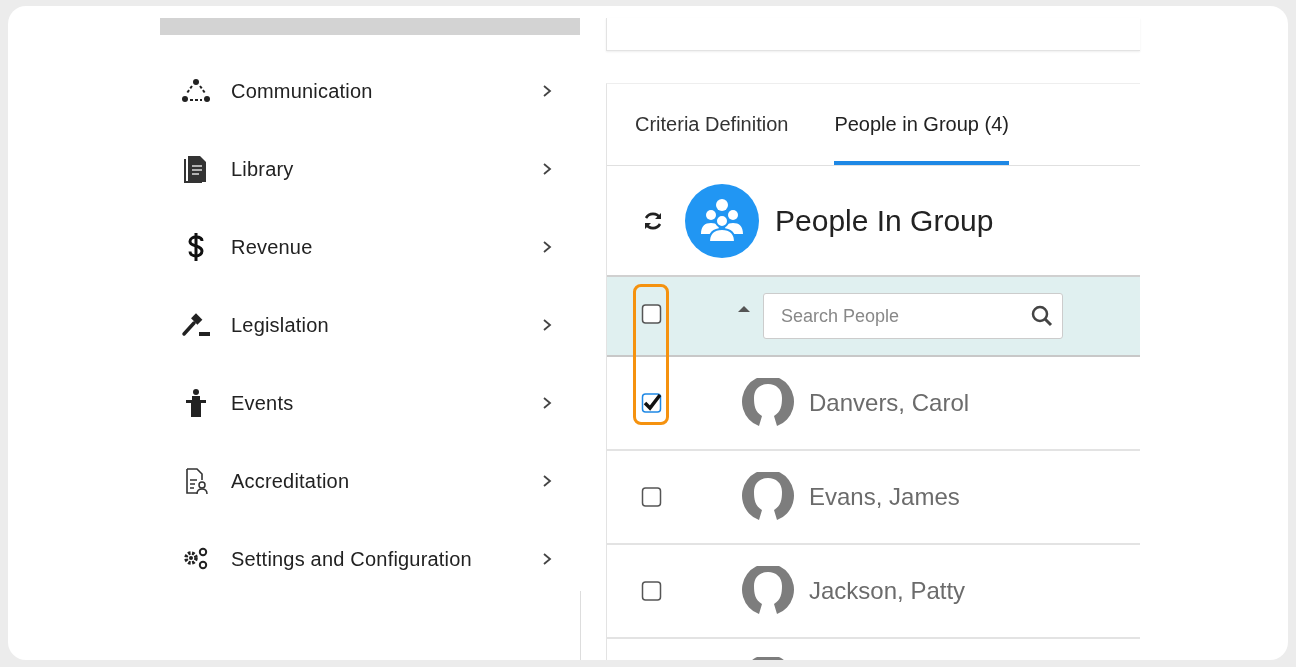  I want to click on sidebar-item: Library, so click(386, 169).